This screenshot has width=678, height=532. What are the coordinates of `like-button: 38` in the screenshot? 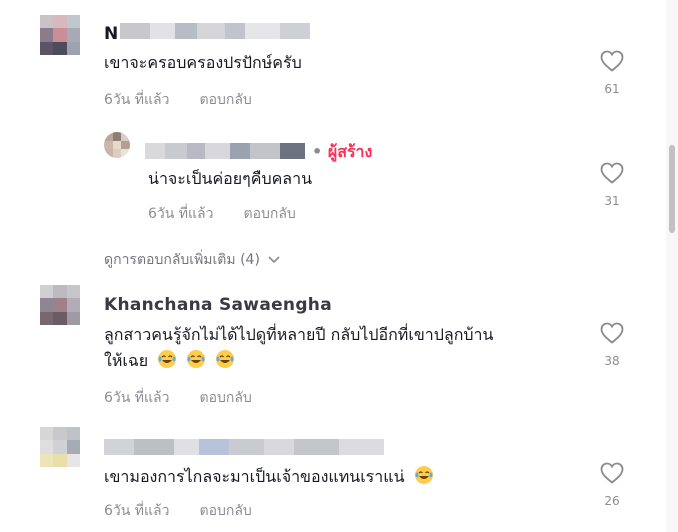 It's located at (612, 345).